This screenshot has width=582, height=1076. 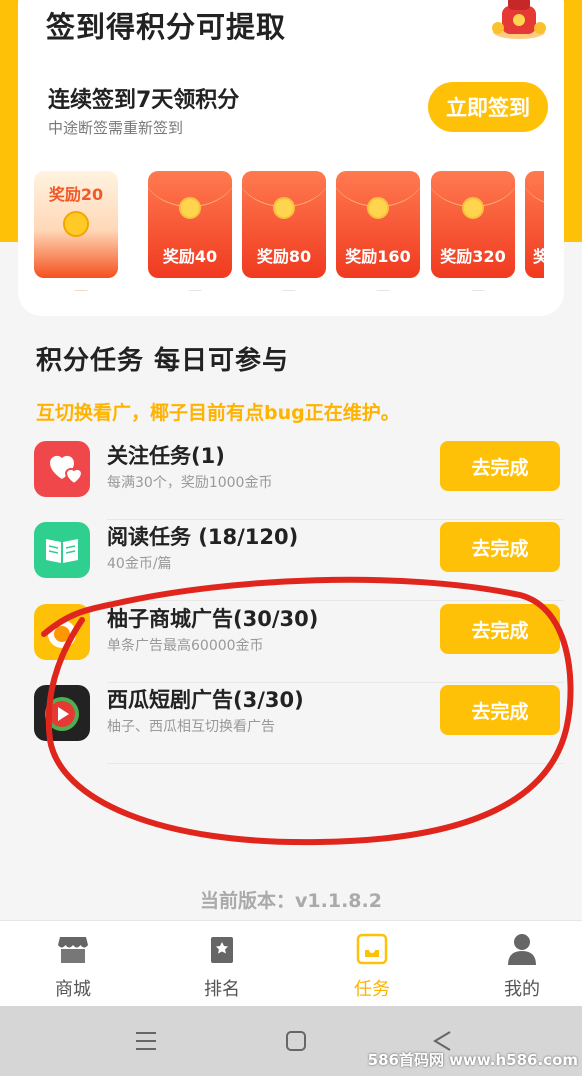 What do you see at coordinates (76, 194) in the screenshot?
I see `day-reward: 奖励20` at bounding box center [76, 194].